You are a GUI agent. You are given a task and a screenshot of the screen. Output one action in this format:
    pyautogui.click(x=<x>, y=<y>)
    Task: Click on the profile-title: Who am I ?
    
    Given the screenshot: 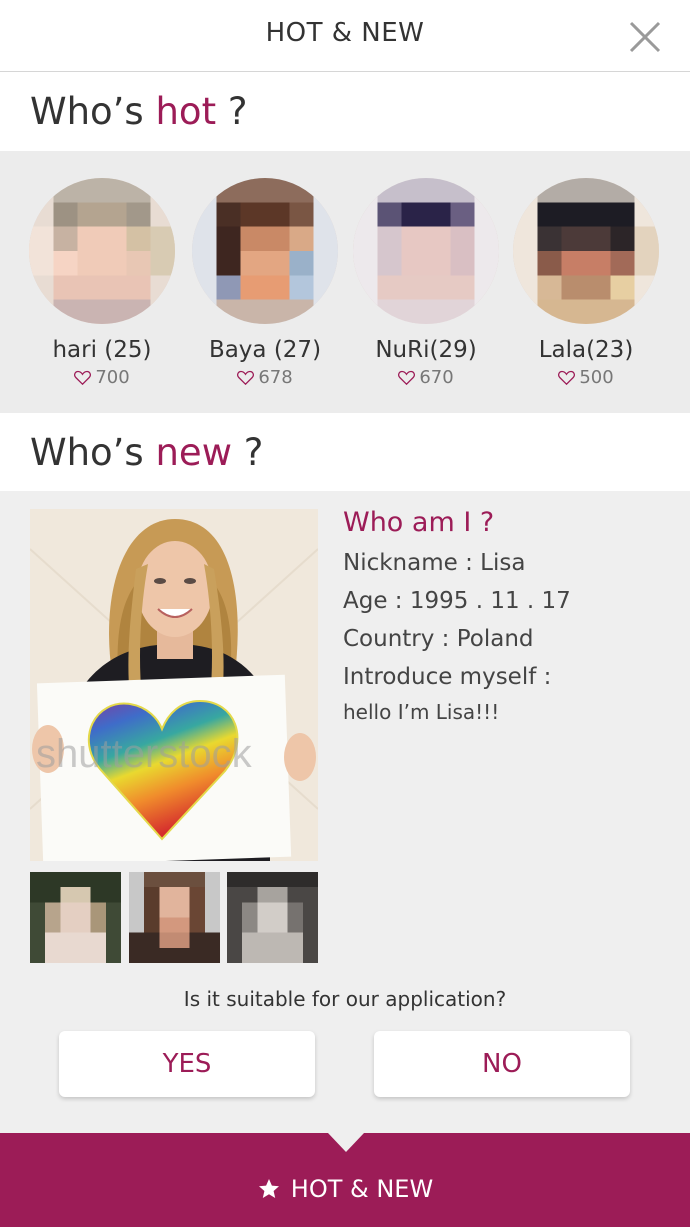 What is the action you would take?
    pyautogui.click(x=419, y=522)
    